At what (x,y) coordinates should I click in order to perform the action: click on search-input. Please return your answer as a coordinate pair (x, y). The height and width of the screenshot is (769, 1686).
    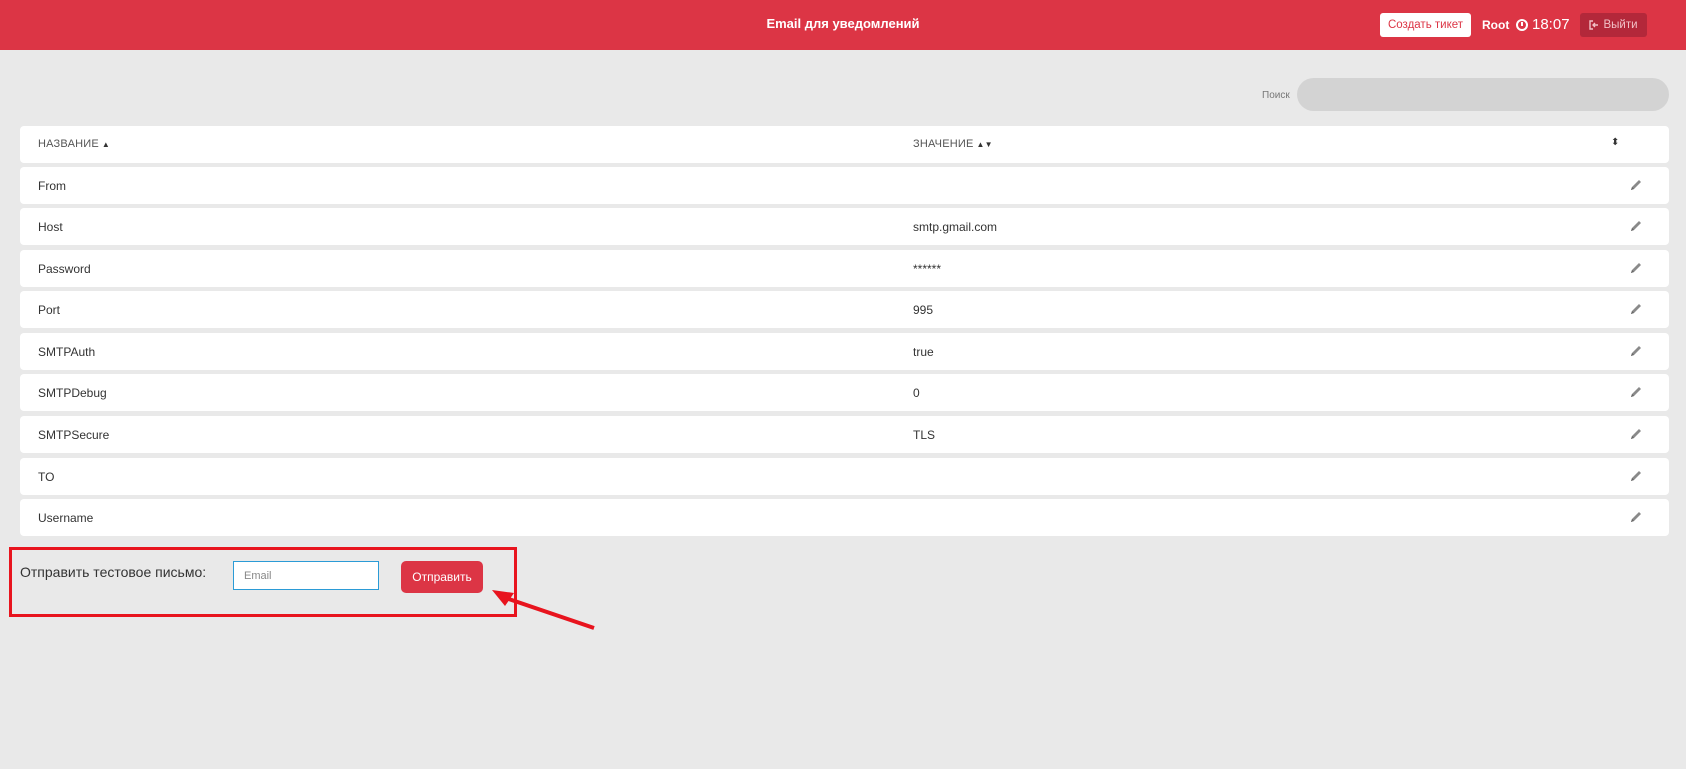
    Looking at the image, I should click on (1483, 94).